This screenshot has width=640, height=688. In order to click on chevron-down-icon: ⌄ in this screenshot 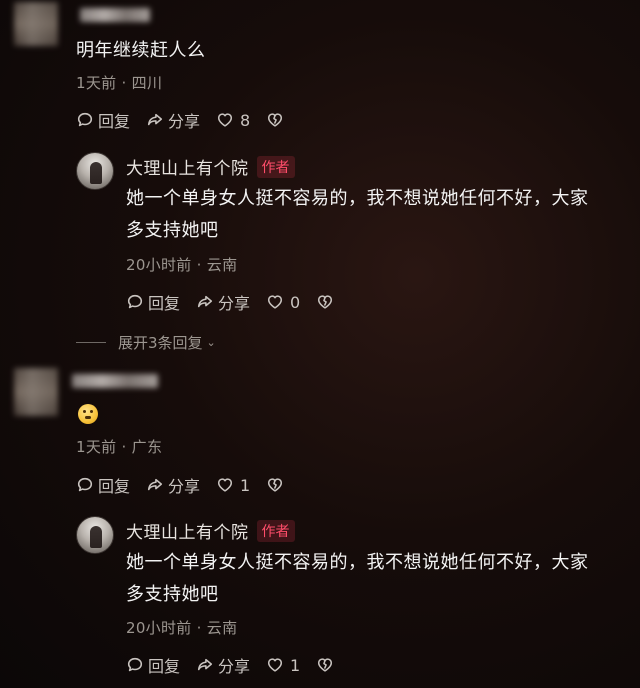, I will do `click(211, 342)`.